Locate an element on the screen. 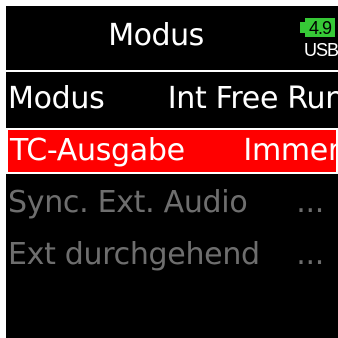 The image size is (338, 338). menu-item-label: Sync. Ext. Audio is located at coordinates (128, 202).